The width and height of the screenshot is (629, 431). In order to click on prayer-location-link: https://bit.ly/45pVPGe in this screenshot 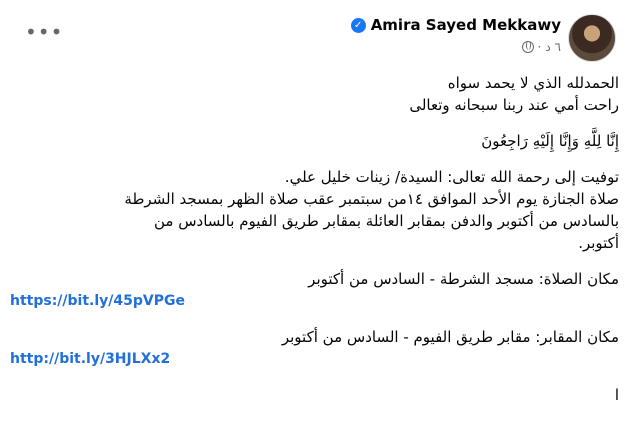, I will do `click(314, 301)`.